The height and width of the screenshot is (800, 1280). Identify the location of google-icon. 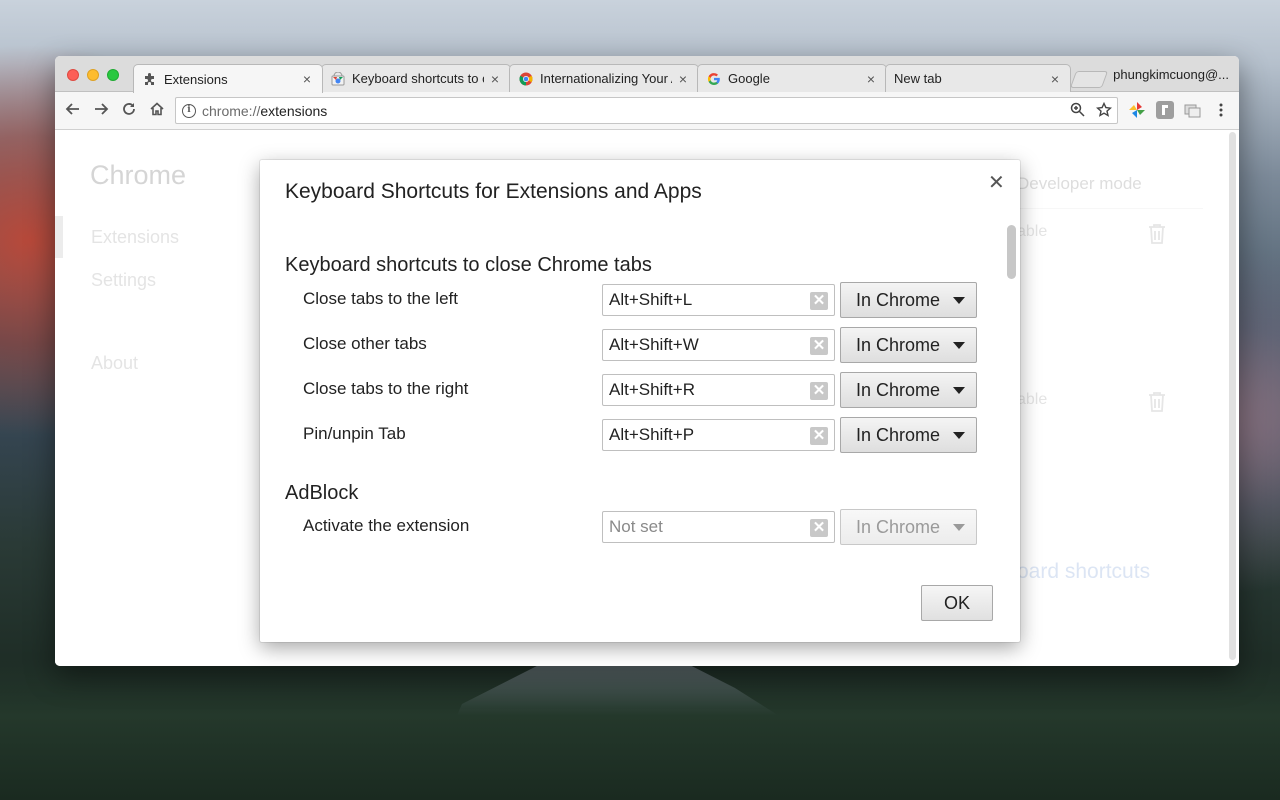
(714, 79).